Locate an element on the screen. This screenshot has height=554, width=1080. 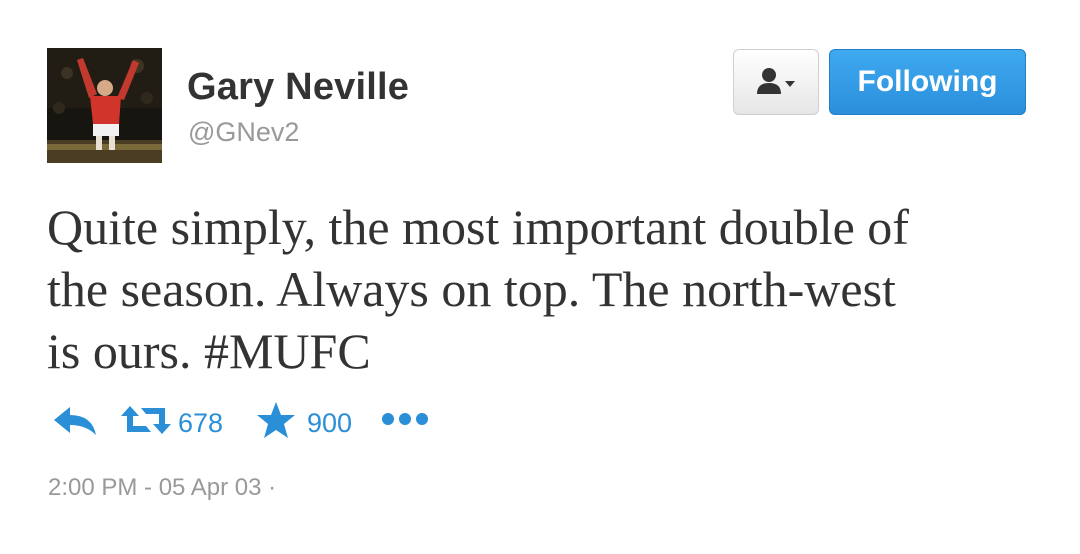
tweet-text-line: is ours. #MUFC is located at coordinates (209, 351).